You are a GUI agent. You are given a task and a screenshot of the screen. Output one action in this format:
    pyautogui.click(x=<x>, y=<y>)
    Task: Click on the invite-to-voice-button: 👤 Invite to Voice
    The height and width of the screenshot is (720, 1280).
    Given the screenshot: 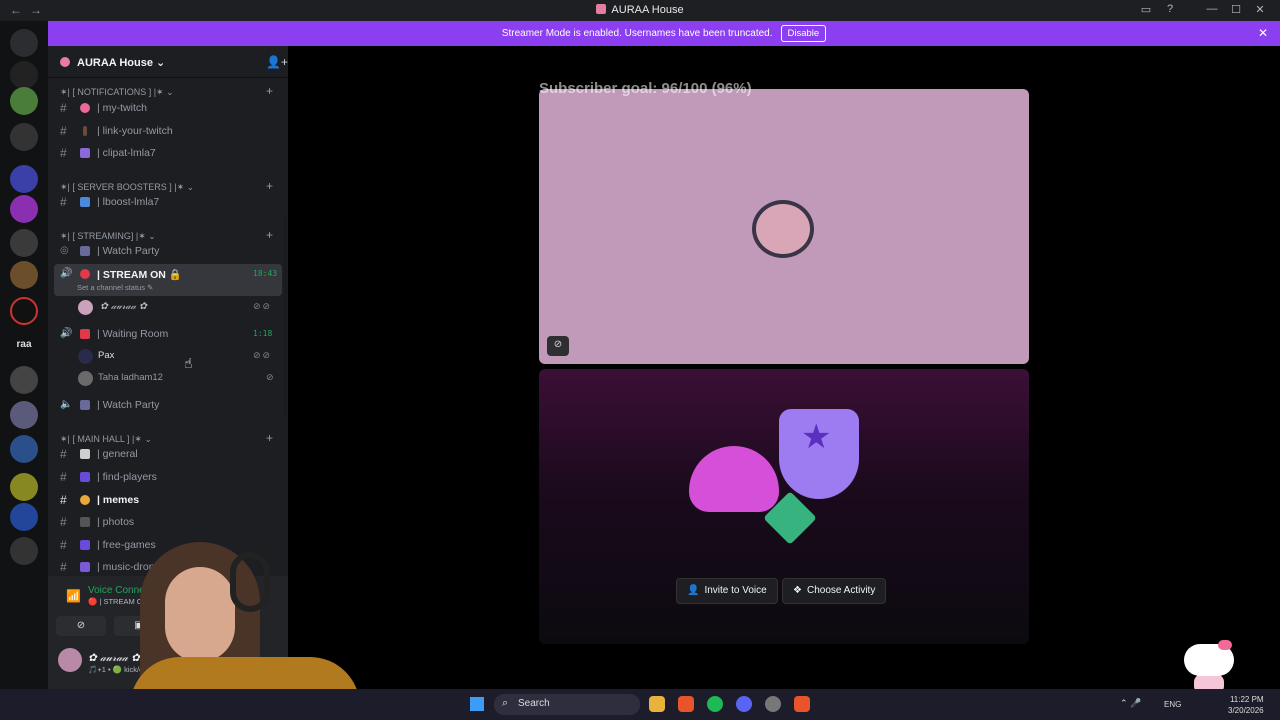 What is the action you would take?
    pyautogui.click(x=727, y=591)
    